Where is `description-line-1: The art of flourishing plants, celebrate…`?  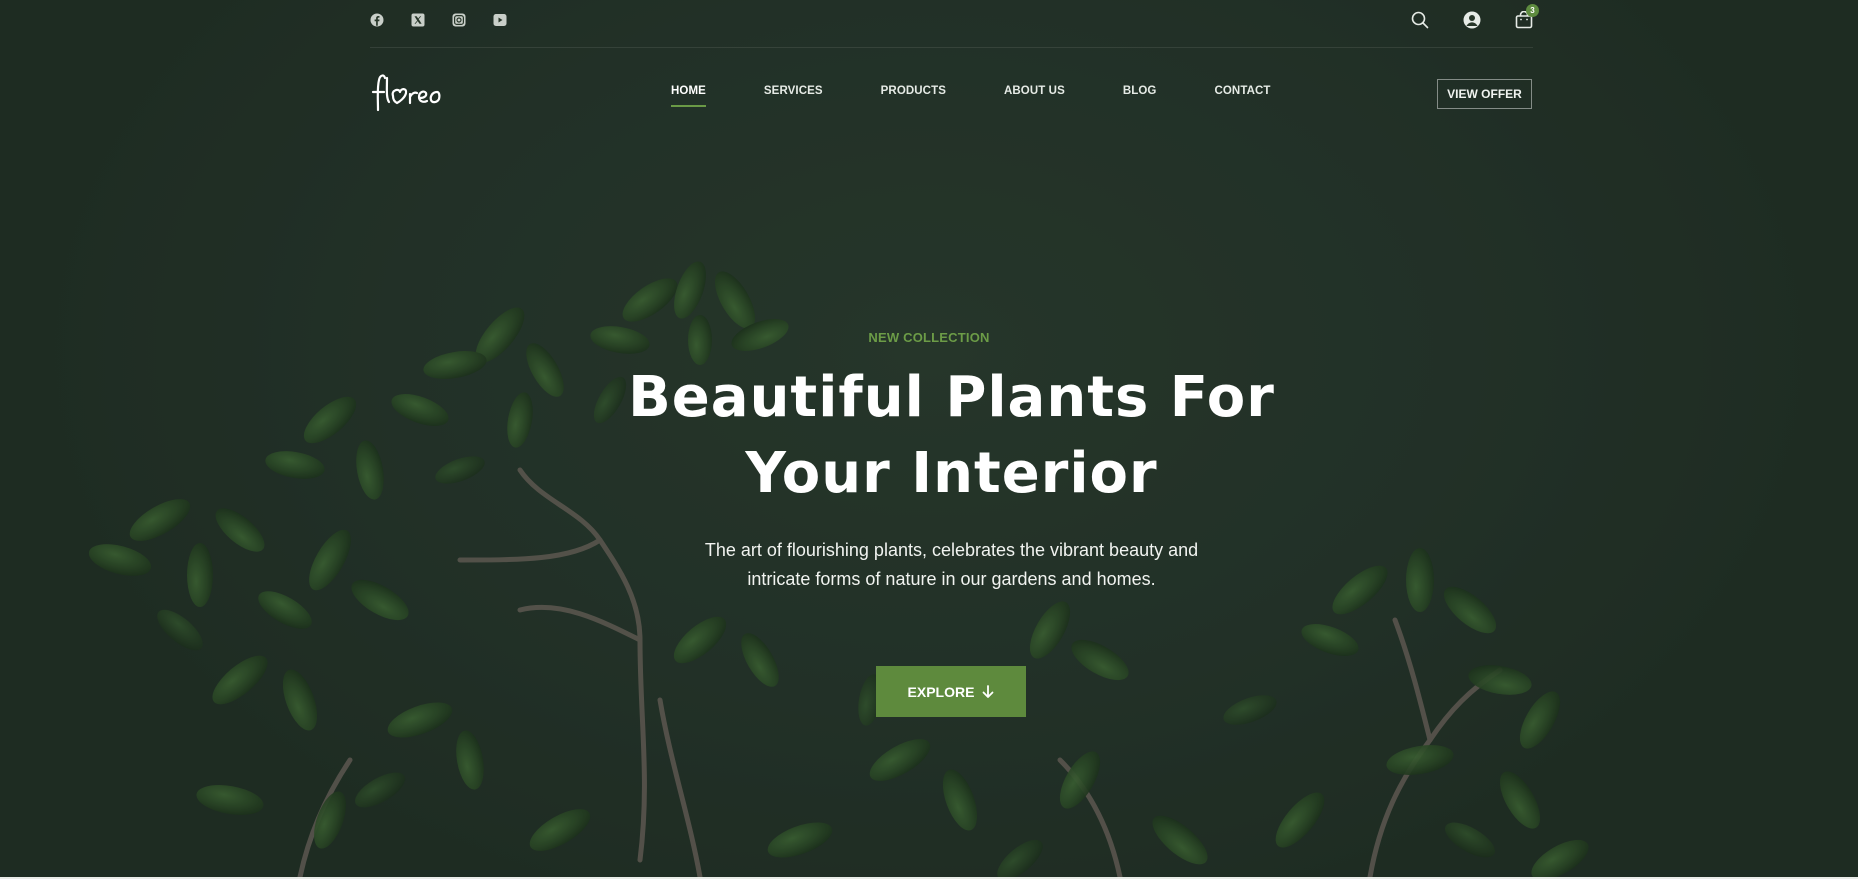 description-line-1: The art of flourishing plants, celebrate… is located at coordinates (951, 550).